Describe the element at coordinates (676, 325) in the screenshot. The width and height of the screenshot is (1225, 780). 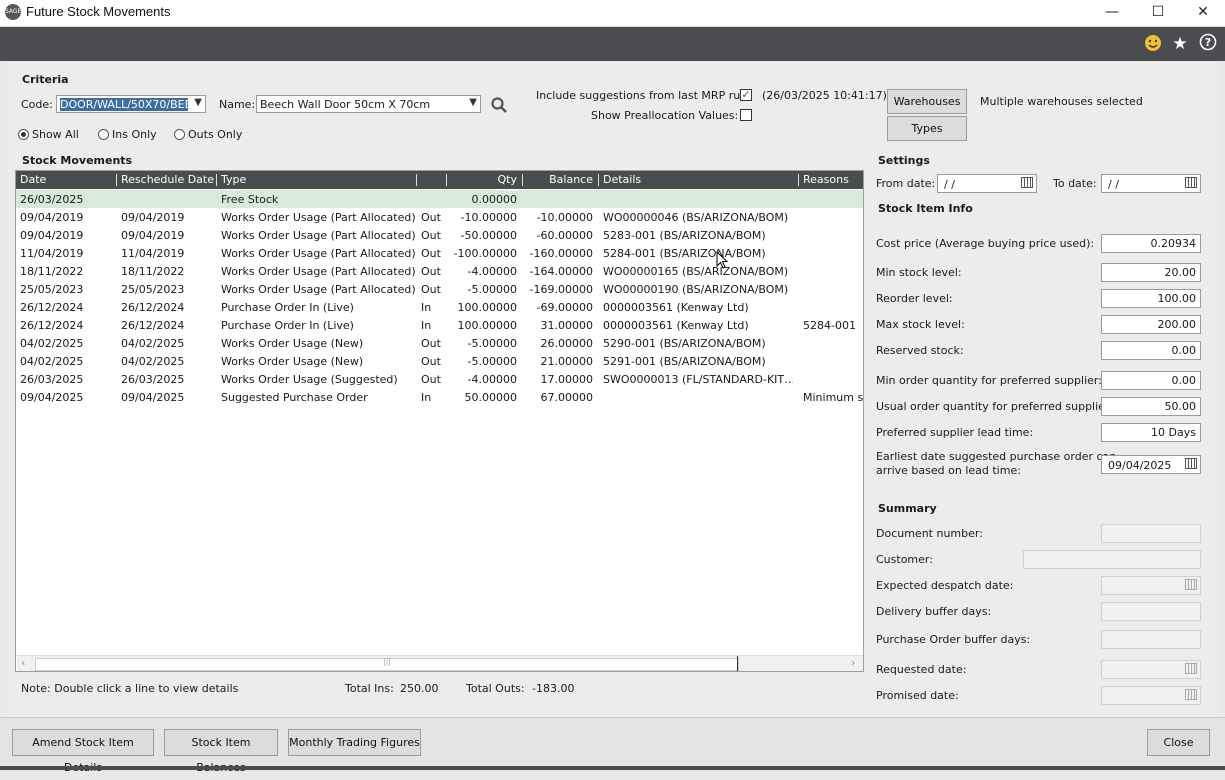
I see `cell-details: 0000003561 (Kenway Ltd)` at that location.